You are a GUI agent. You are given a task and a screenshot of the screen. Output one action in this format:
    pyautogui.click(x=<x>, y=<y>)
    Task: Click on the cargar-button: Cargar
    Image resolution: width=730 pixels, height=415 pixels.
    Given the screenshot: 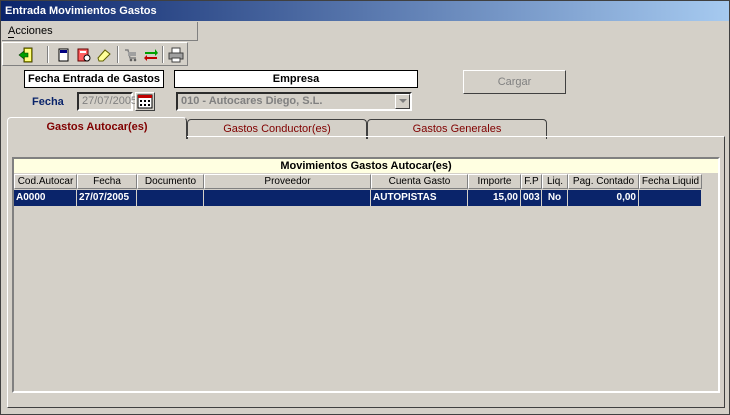 What is the action you would take?
    pyautogui.click(x=514, y=82)
    